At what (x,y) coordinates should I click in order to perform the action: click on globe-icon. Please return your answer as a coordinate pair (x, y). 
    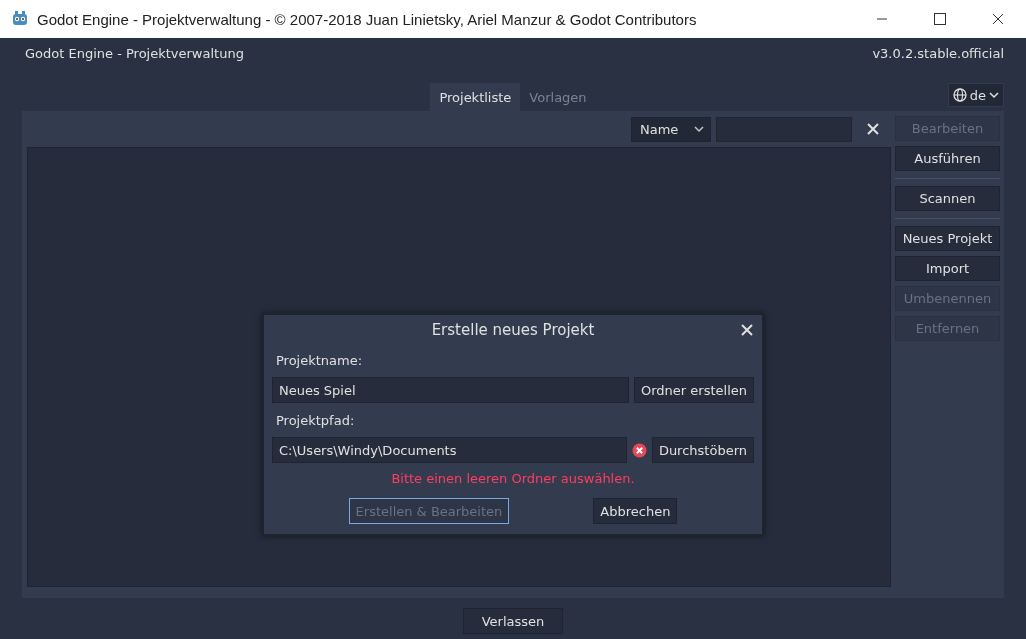
    Looking at the image, I should click on (959, 95).